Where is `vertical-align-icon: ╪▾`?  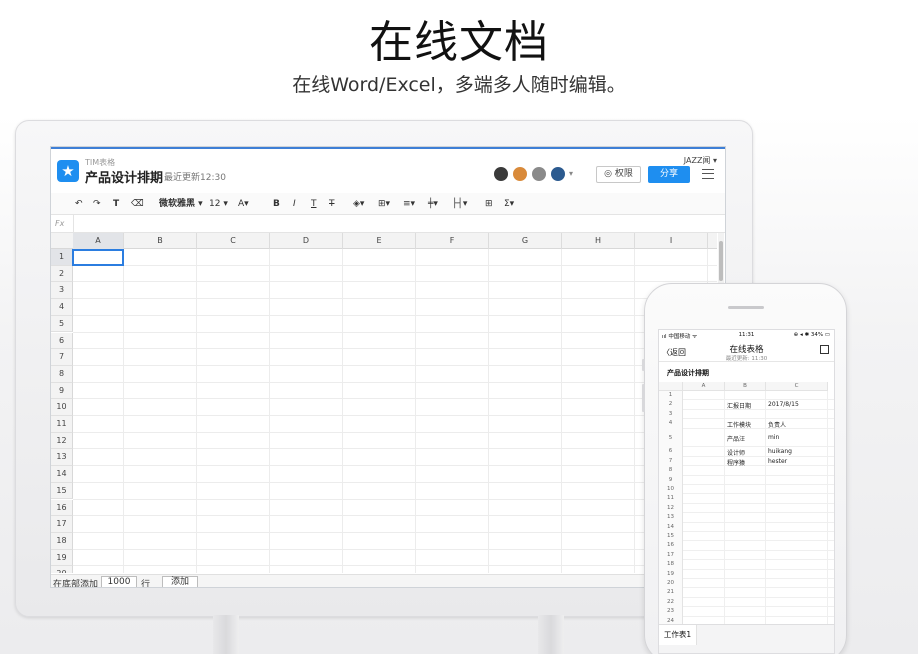 vertical-align-icon: ╪▾ is located at coordinates (433, 204).